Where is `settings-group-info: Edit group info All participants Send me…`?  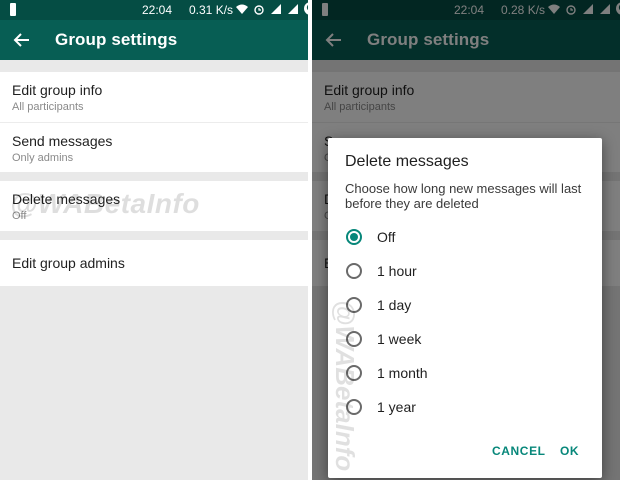 settings-group-info: Edit group info All participants Send me… is located at coordinates (154, 122).